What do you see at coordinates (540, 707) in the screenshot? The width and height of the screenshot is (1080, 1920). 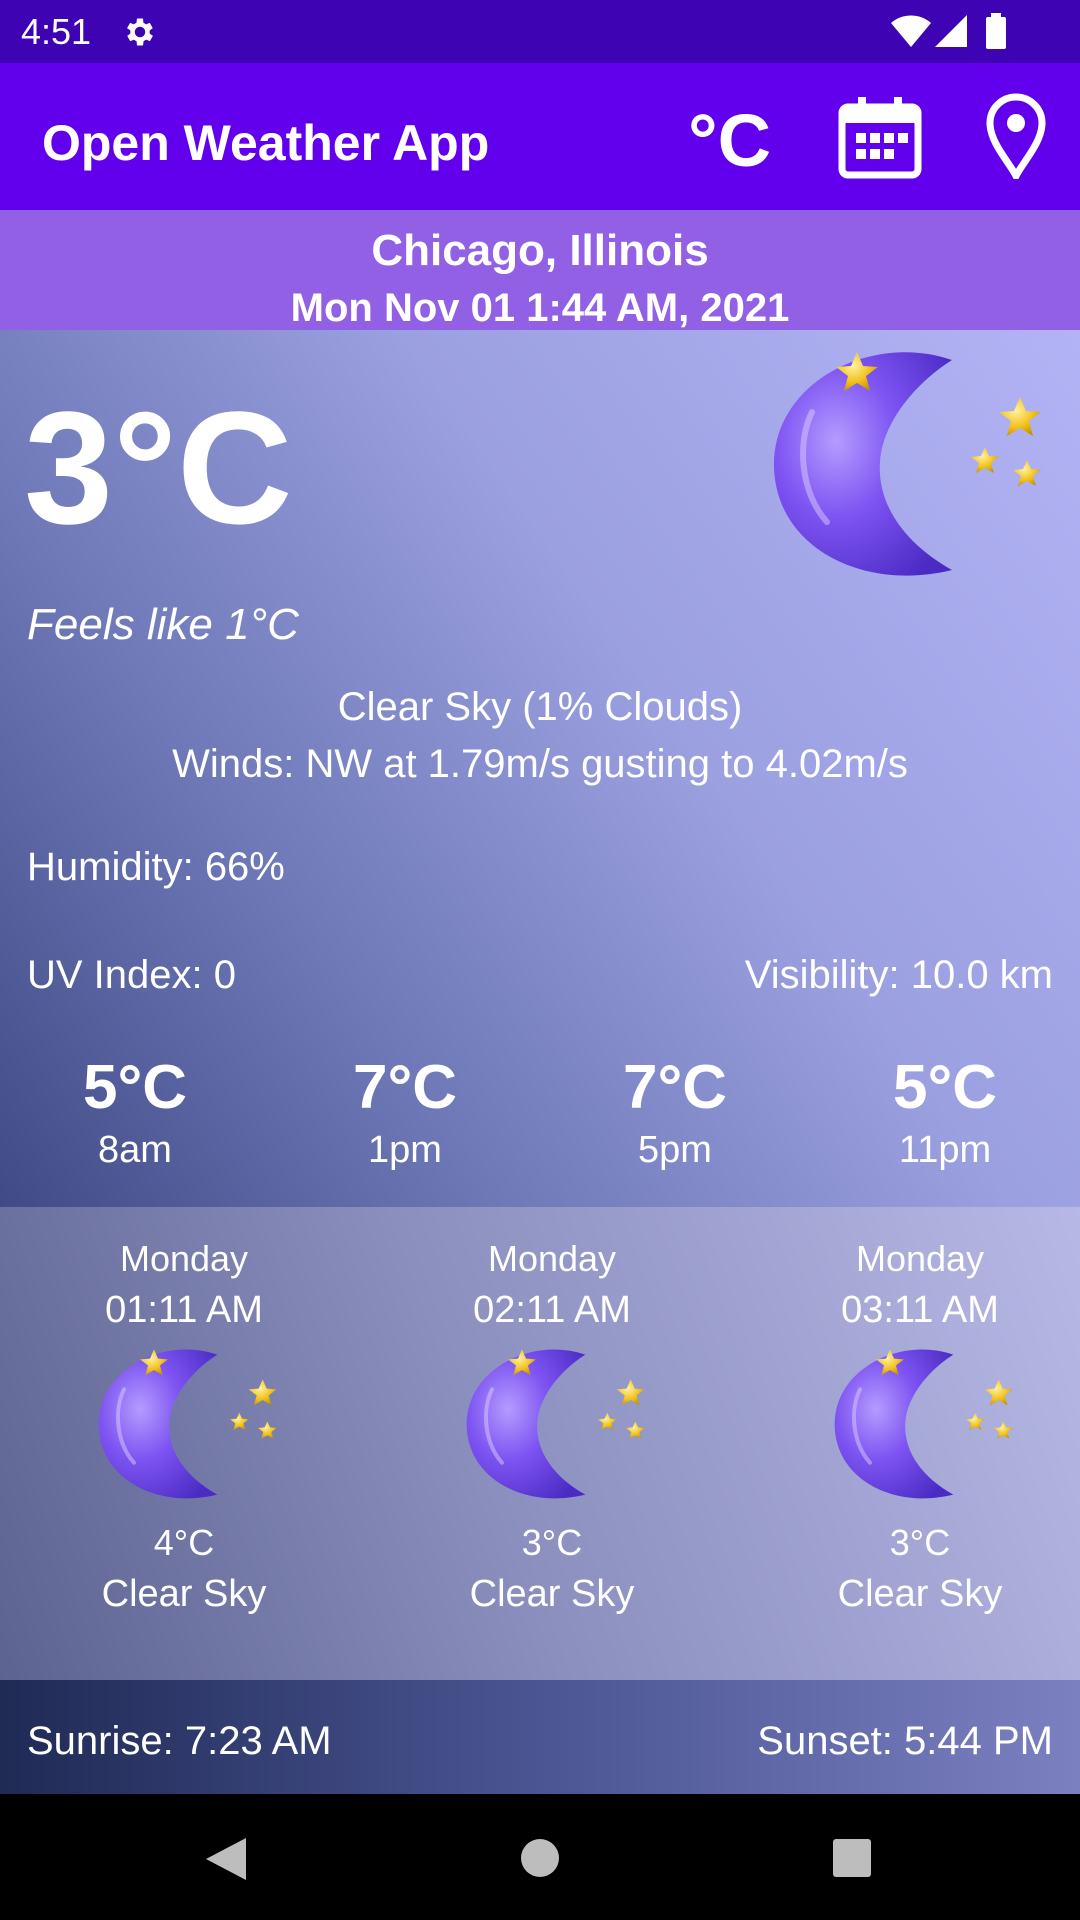 I see `condition-text: Clear Sky (1% Clouds)` at bounding box center [540, 707].